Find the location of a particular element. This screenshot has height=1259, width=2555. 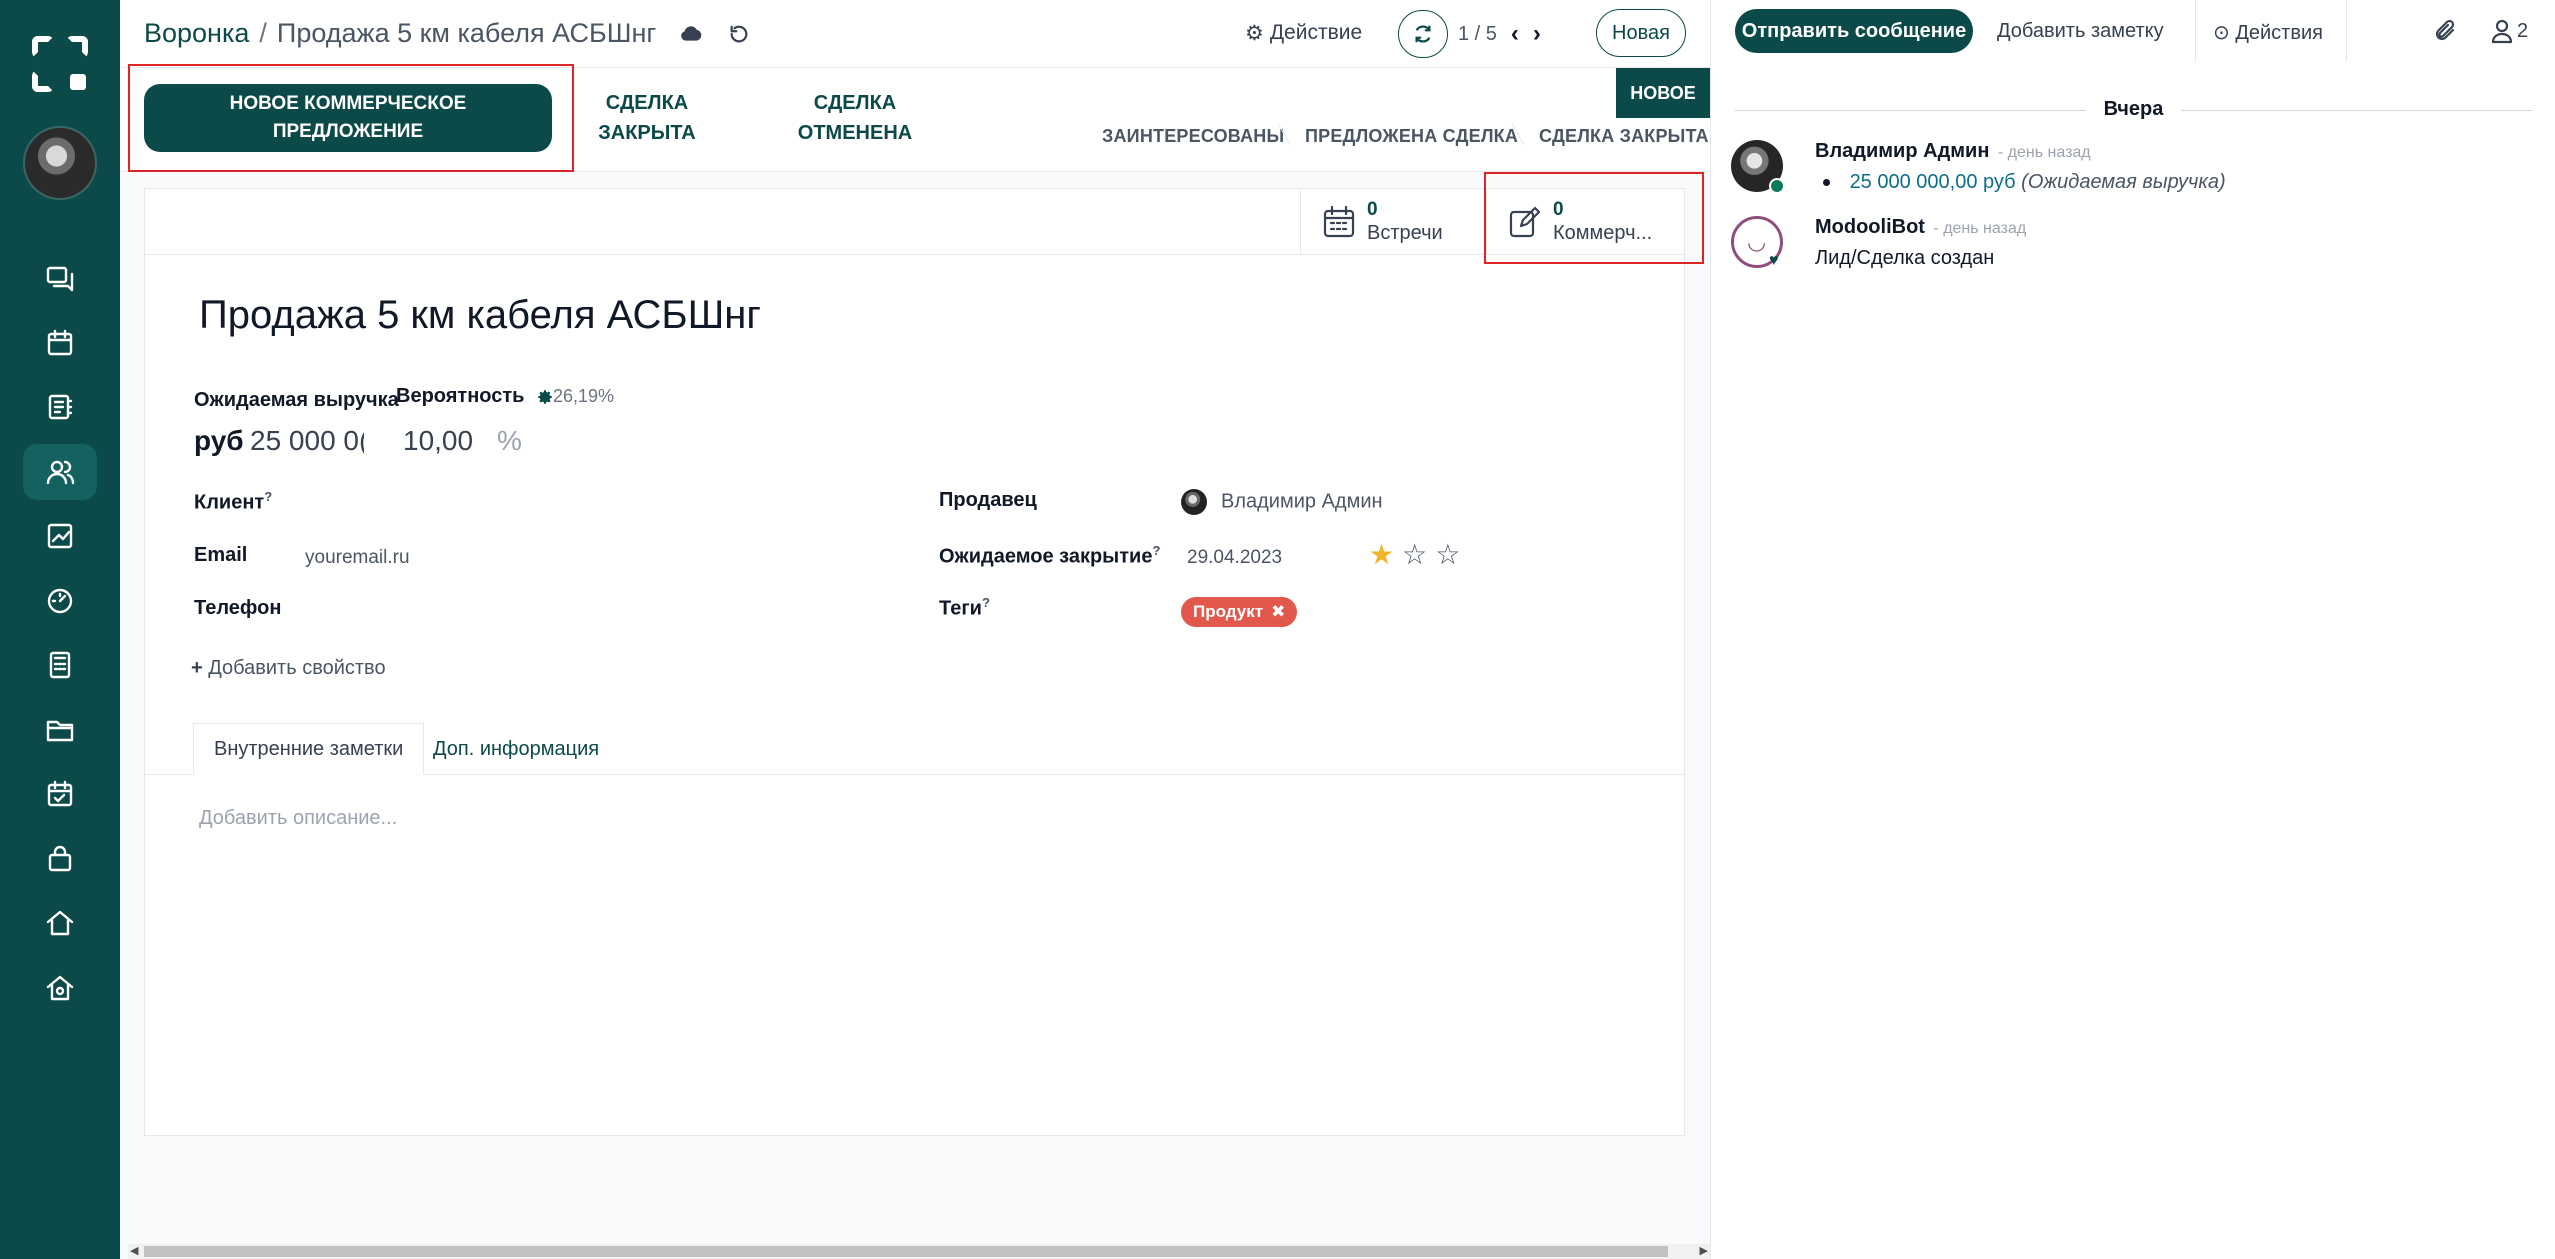

add-property-button: + Добавить свойство is located at coordinates (288, 668).